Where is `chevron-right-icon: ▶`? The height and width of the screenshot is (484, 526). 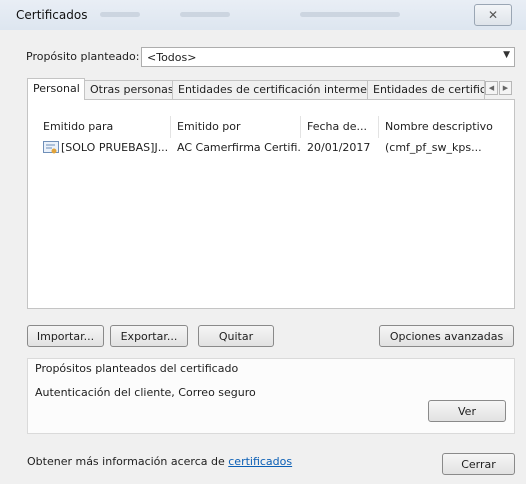
chevron-right-icon: ▶ is located at coordinates (505, 88).